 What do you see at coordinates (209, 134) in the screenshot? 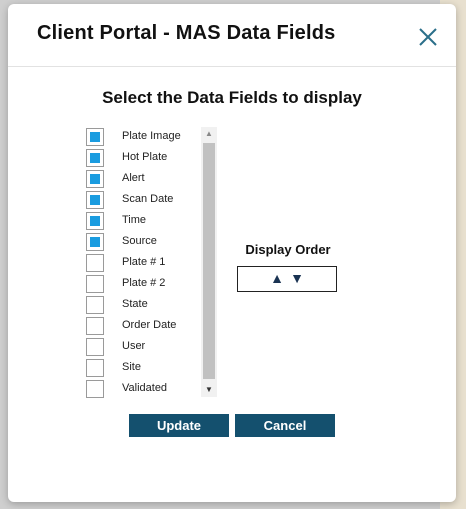
I see `scroll-up-icon: ▲` at bounding box center [209, 134].